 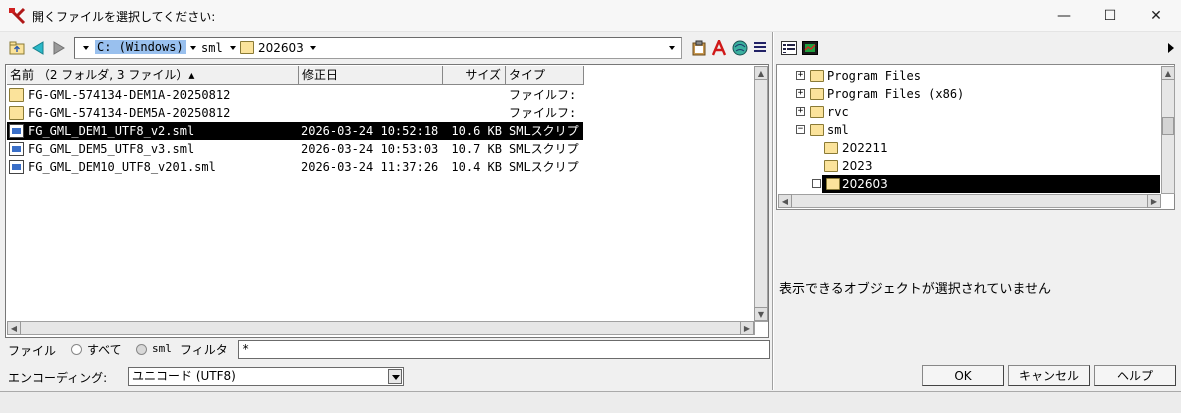 I want to click on encoding-dropdown-button, so click(x=395, y=376).